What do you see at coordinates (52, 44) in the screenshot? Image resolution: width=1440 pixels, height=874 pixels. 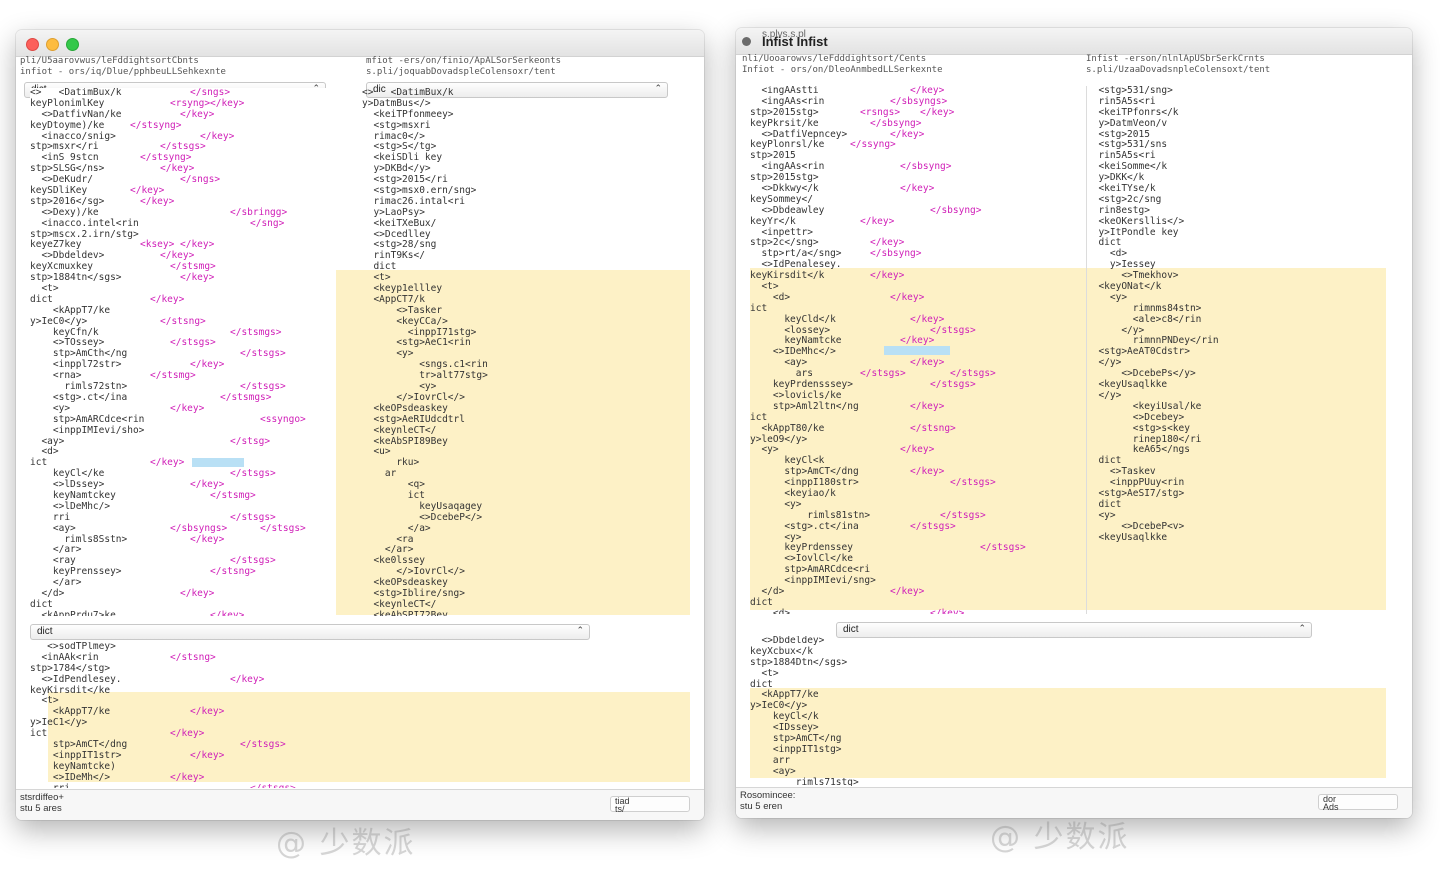 I see `minimize-window-icon` at bounding box center [52, 44].